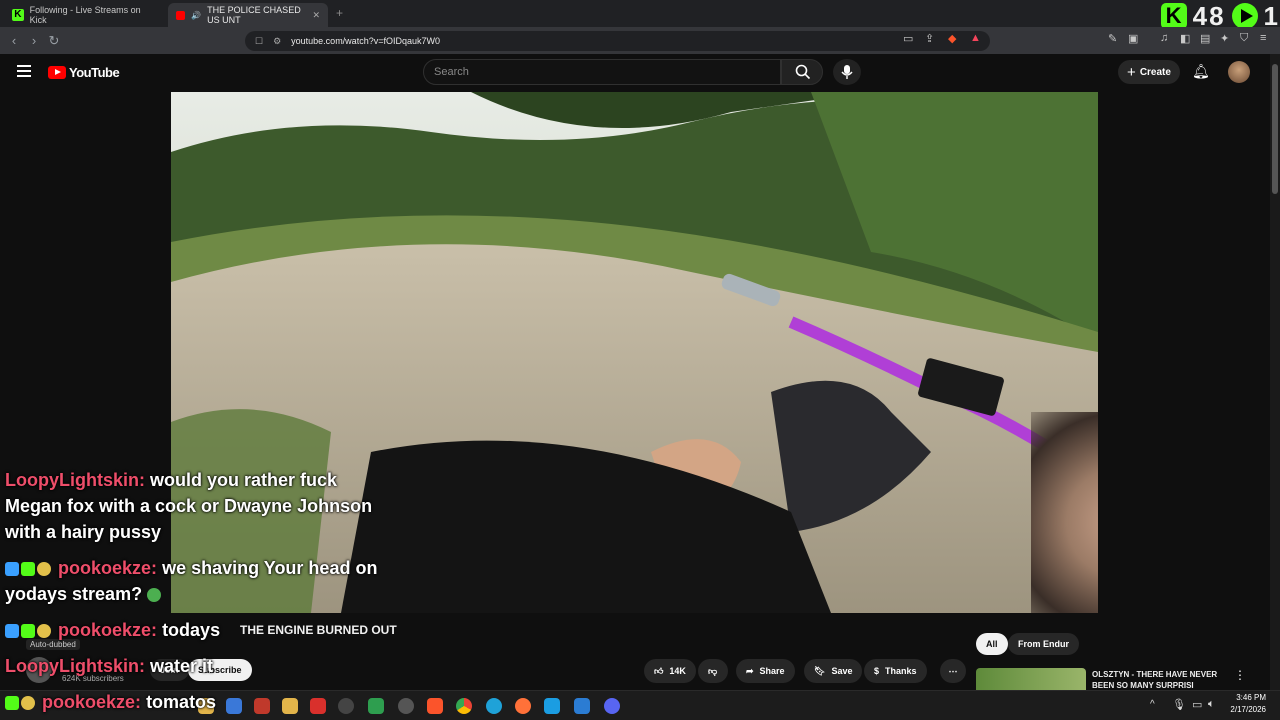 The height and width of the screenshot is (720, 1280). I want to click on chat-message: LoopyLightskin: water it, so click(109, 666).